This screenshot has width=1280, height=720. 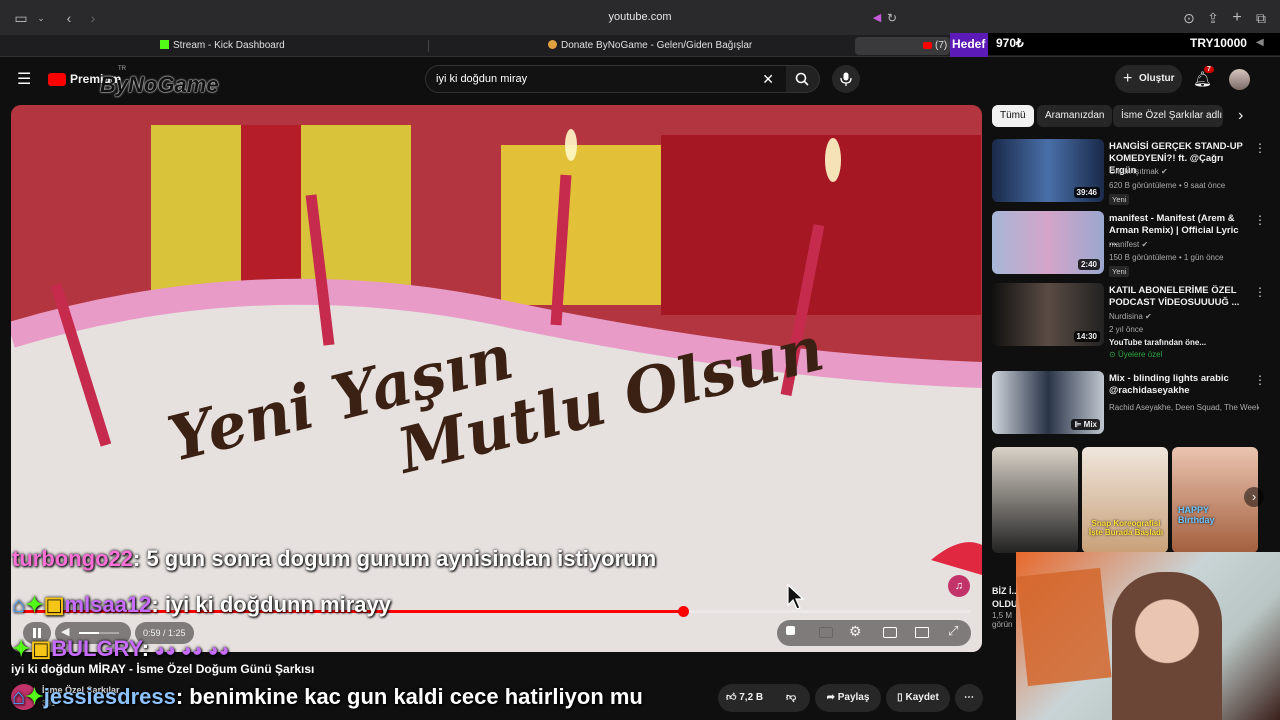 I want to click on emote-icons: ◕◕ ◕◕ ◕◕, so click(x=189, y=650).